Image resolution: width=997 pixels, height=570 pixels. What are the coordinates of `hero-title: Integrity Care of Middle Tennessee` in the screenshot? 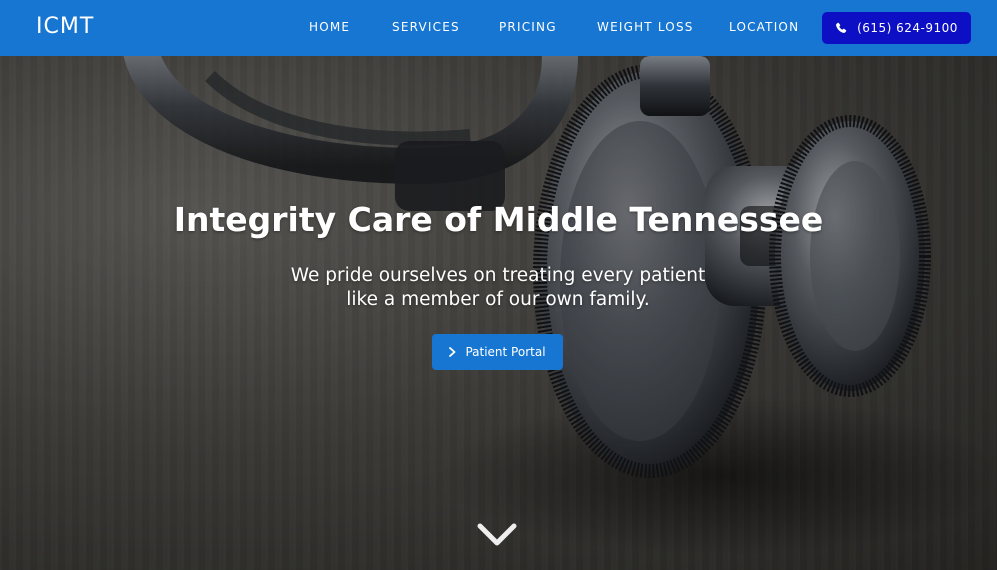 It's located at (498, 219).